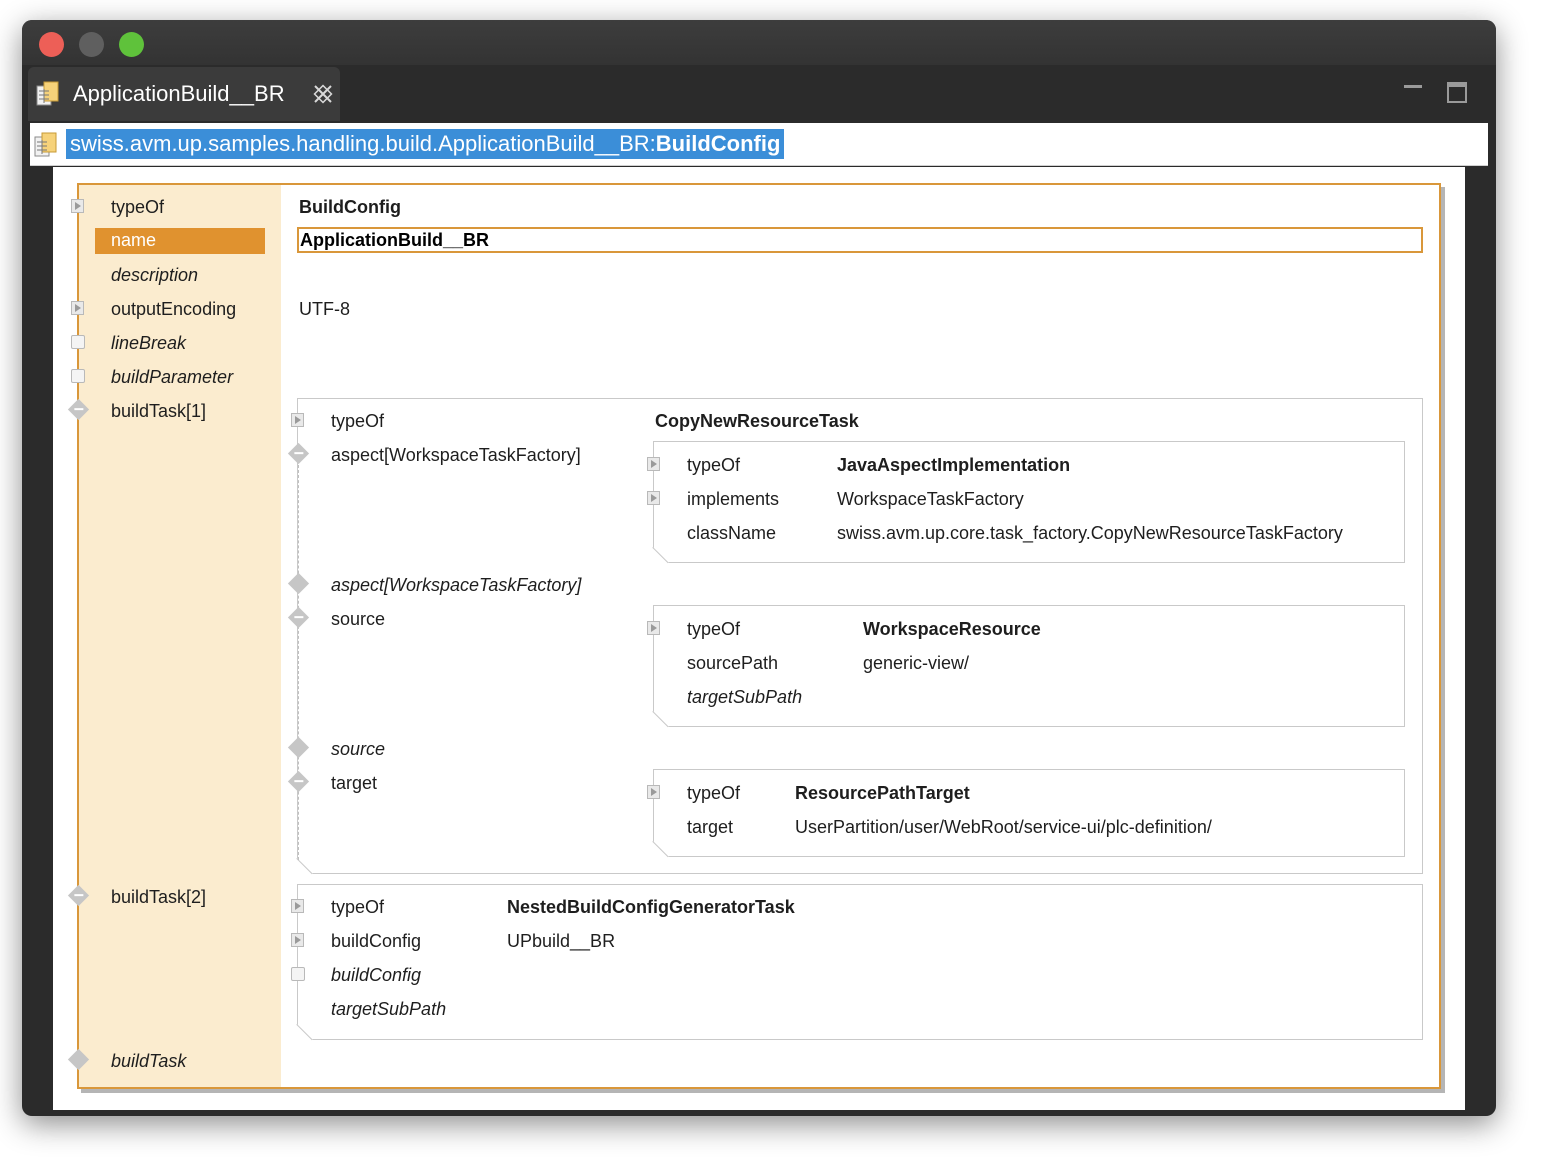  I want to click on breadcrumb-type: BuildConfig, so click(718, 143).